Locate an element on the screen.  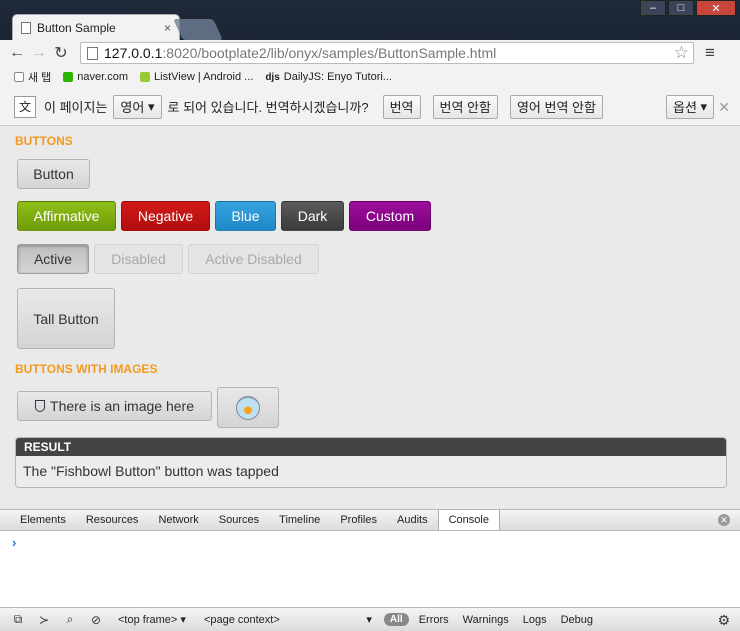
tab-resources: Resources is located at coordinates (112, 520).